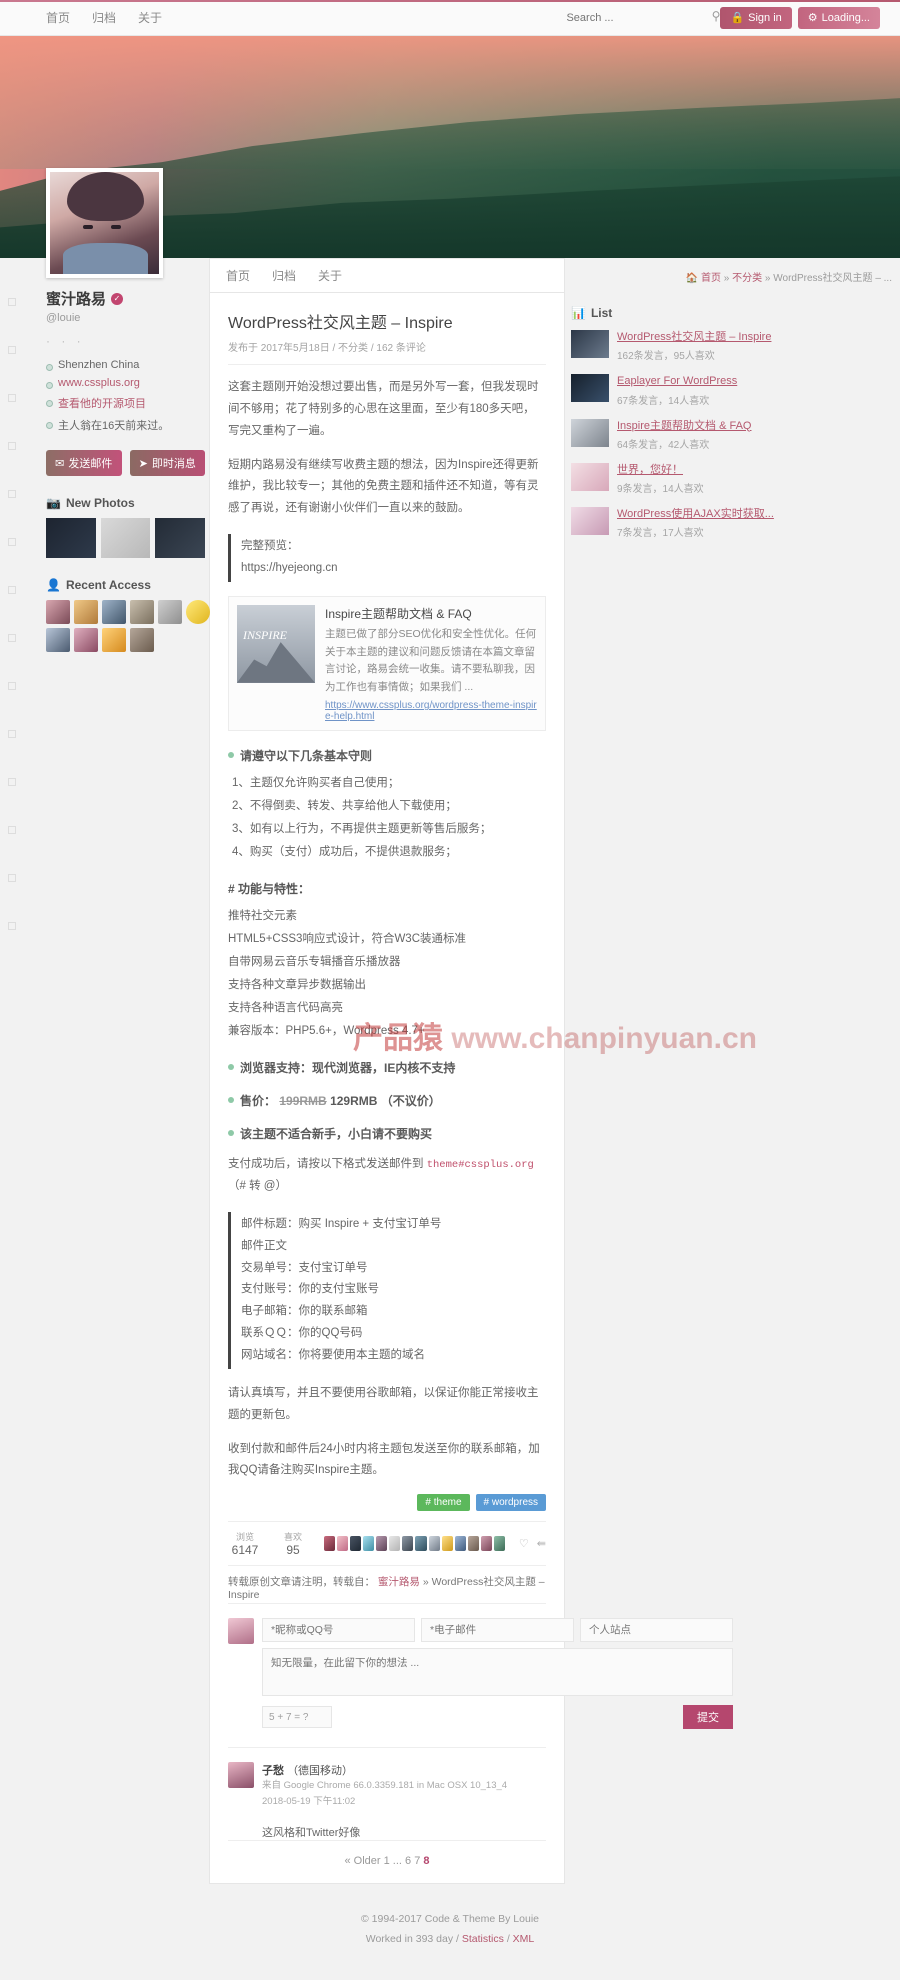  What do you see at coordinates (756, 17) in the screenshot?
I see `sign-in-button: 🔒 Sign in` at bounding box center [756, 17].